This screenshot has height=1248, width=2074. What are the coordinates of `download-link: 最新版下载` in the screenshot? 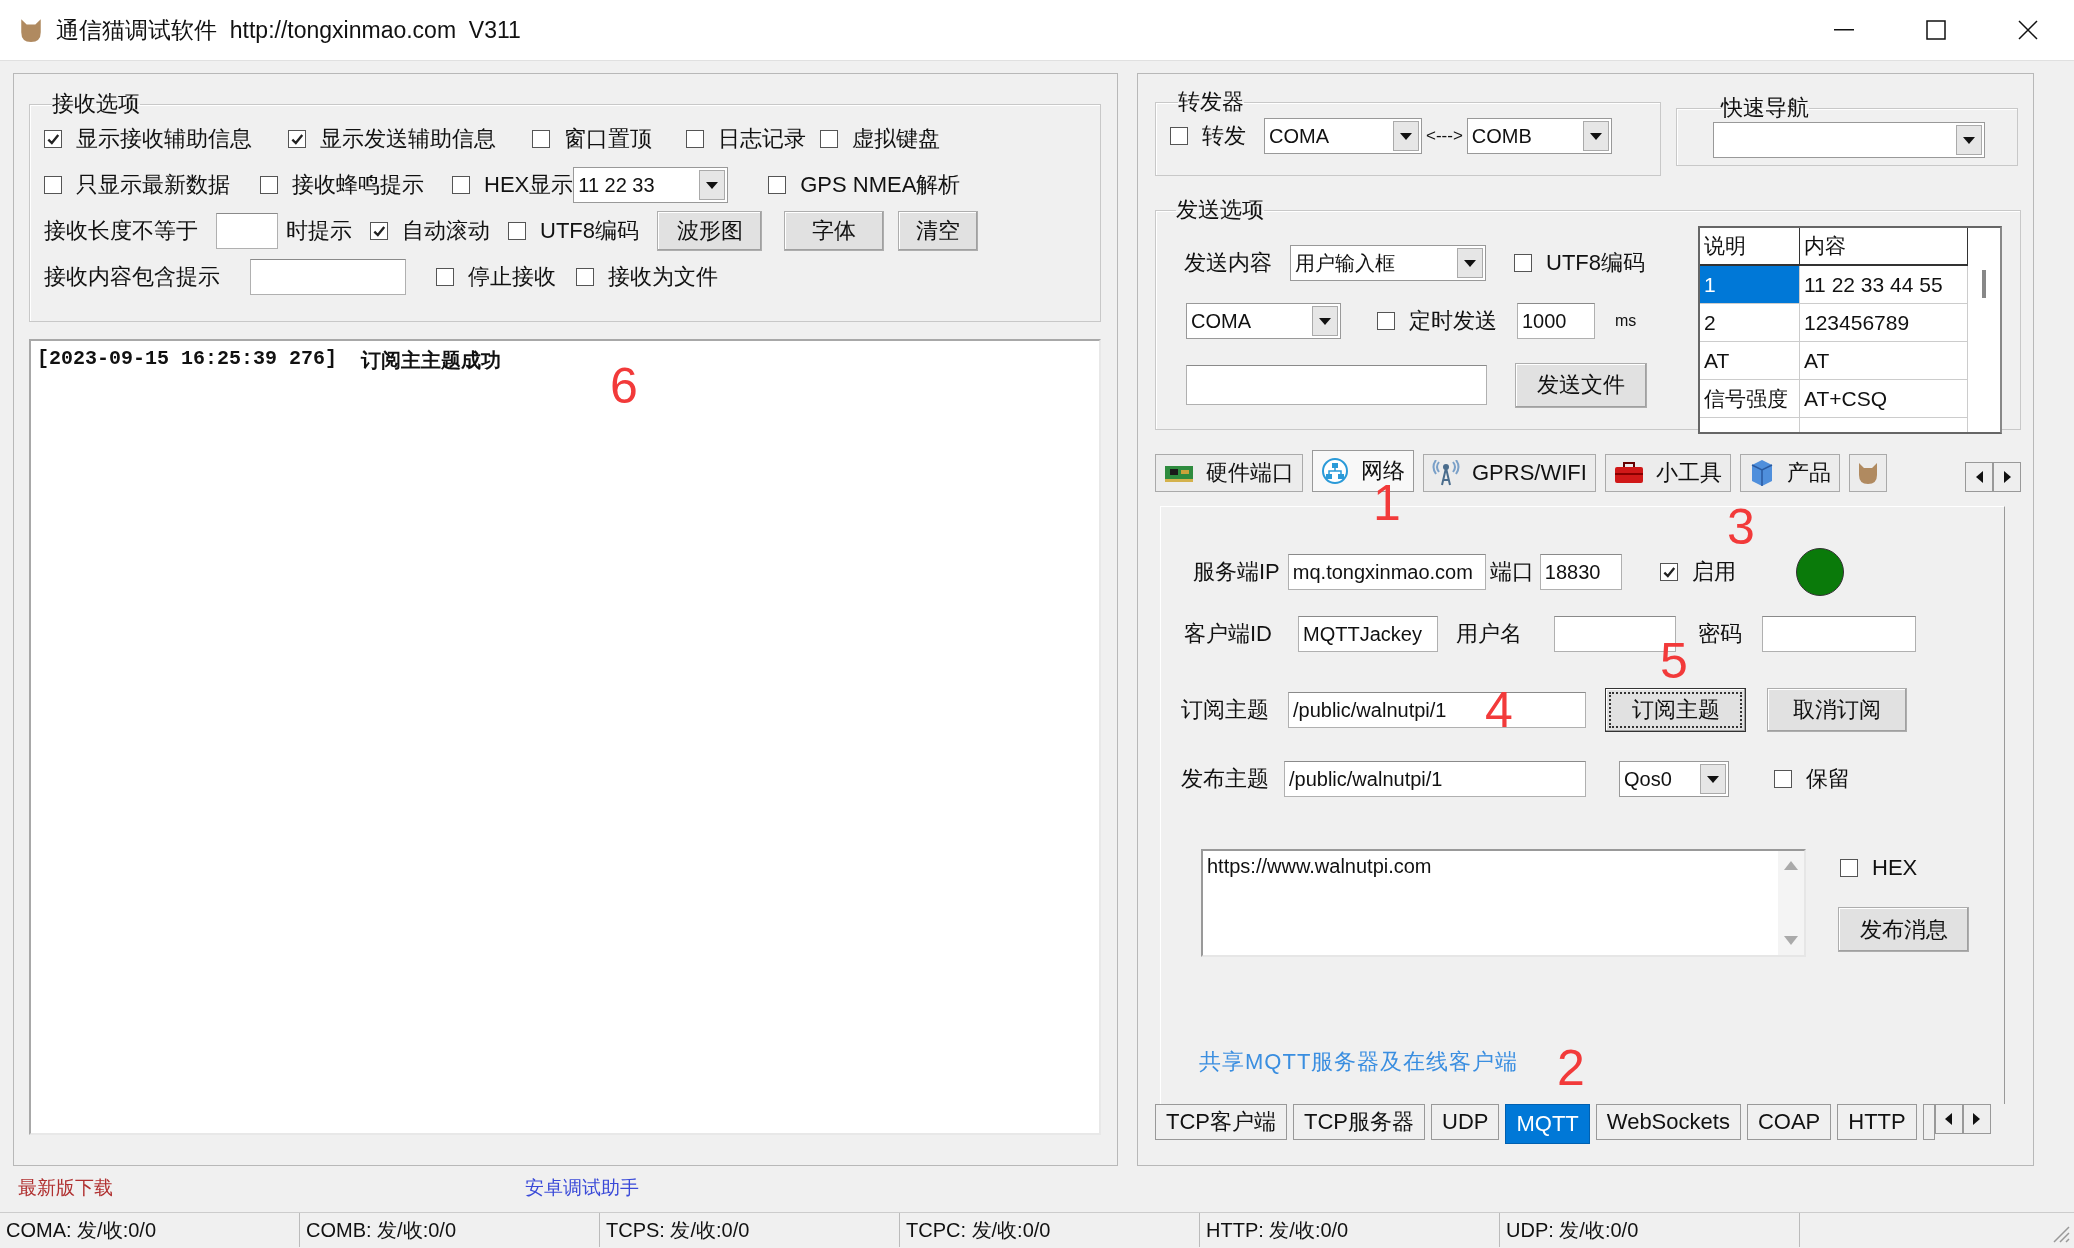 It's located at (65, 1188).